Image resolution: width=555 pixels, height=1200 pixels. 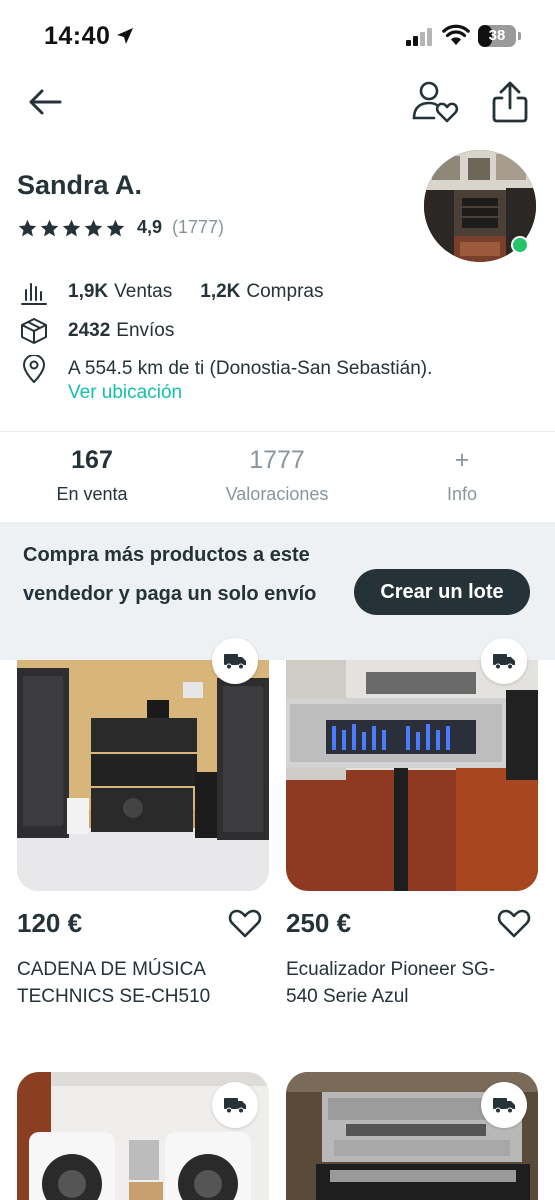 I want to click on rating-count: (1777), so click(x=198, y=227).